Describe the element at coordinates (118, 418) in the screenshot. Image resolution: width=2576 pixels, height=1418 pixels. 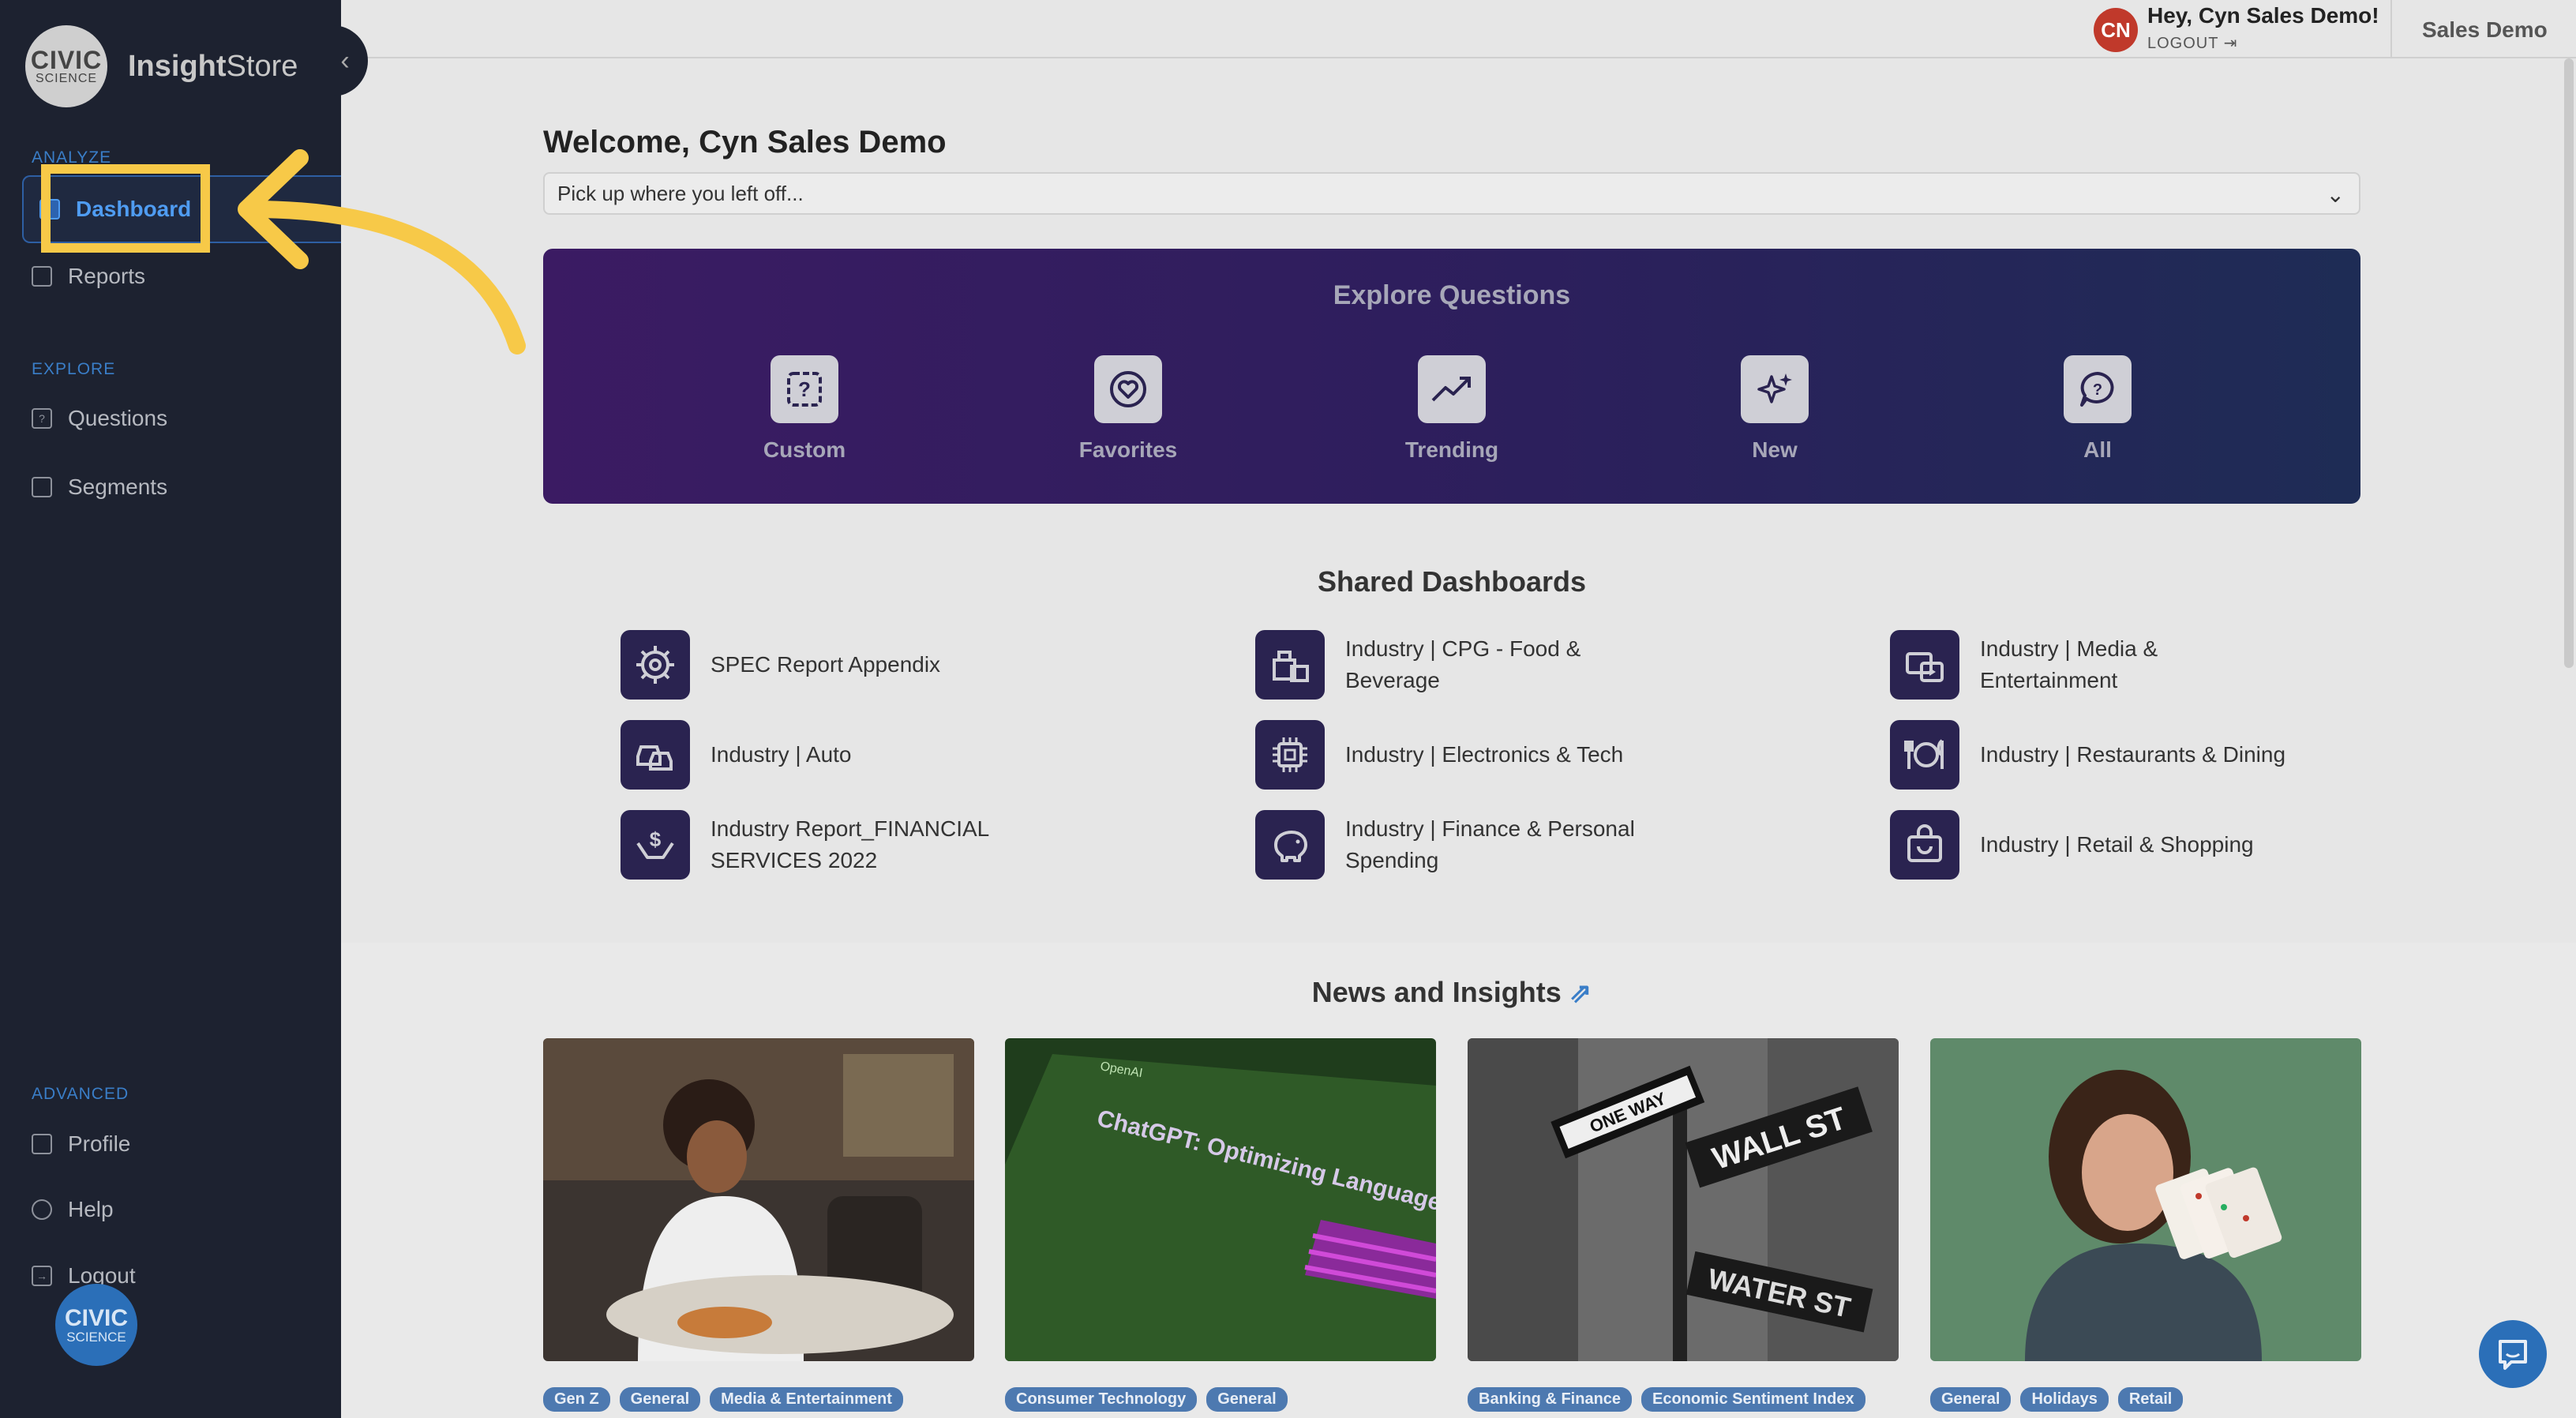
I see `sidebar-item-label: Questions` at that location.